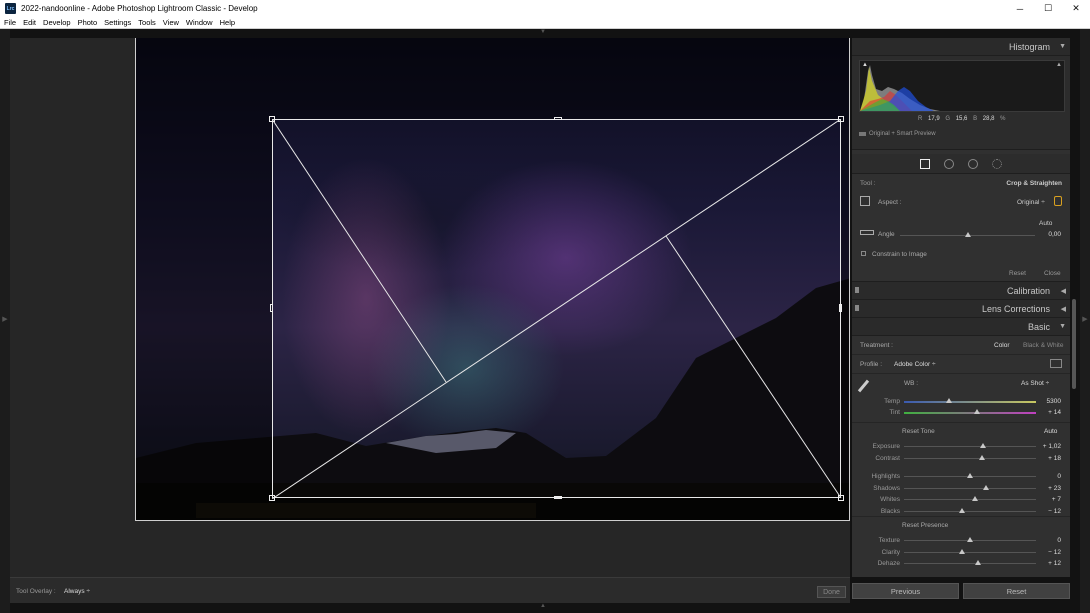  What do you see at coordinates (1076, 8) in the screenshot?
I see `close-window-button: ✕` at bounding box center [1076, 8].